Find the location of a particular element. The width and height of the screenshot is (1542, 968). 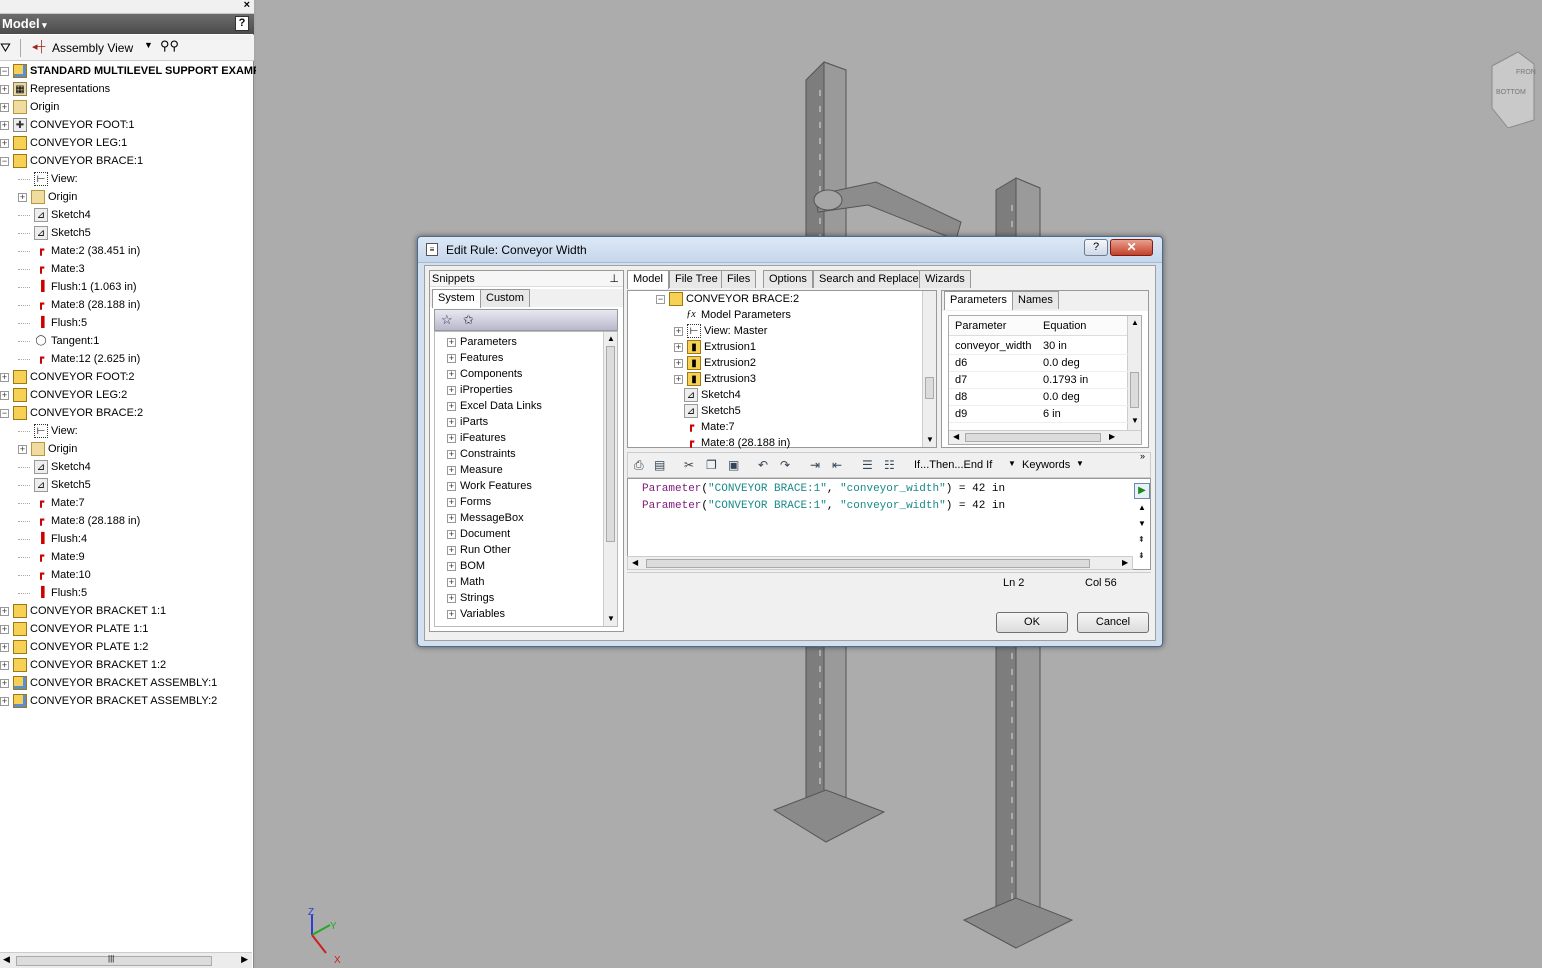

snippet-category: + Parameters is located at coordinates (482, 342).